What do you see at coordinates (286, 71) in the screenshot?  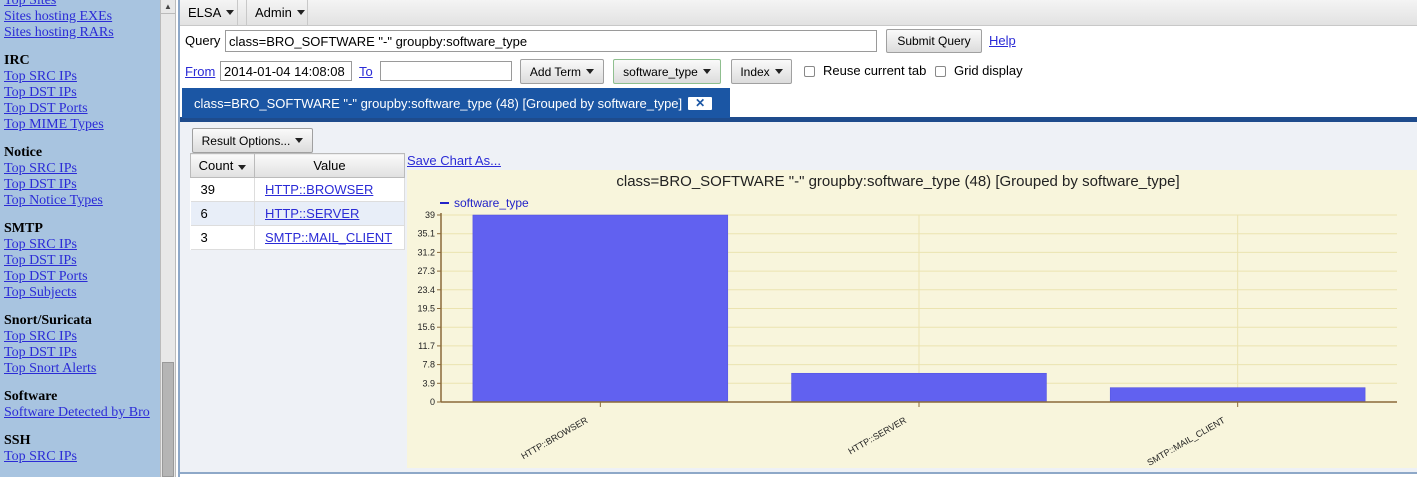 I see `from-date-input` at bounding box center [286, 71].